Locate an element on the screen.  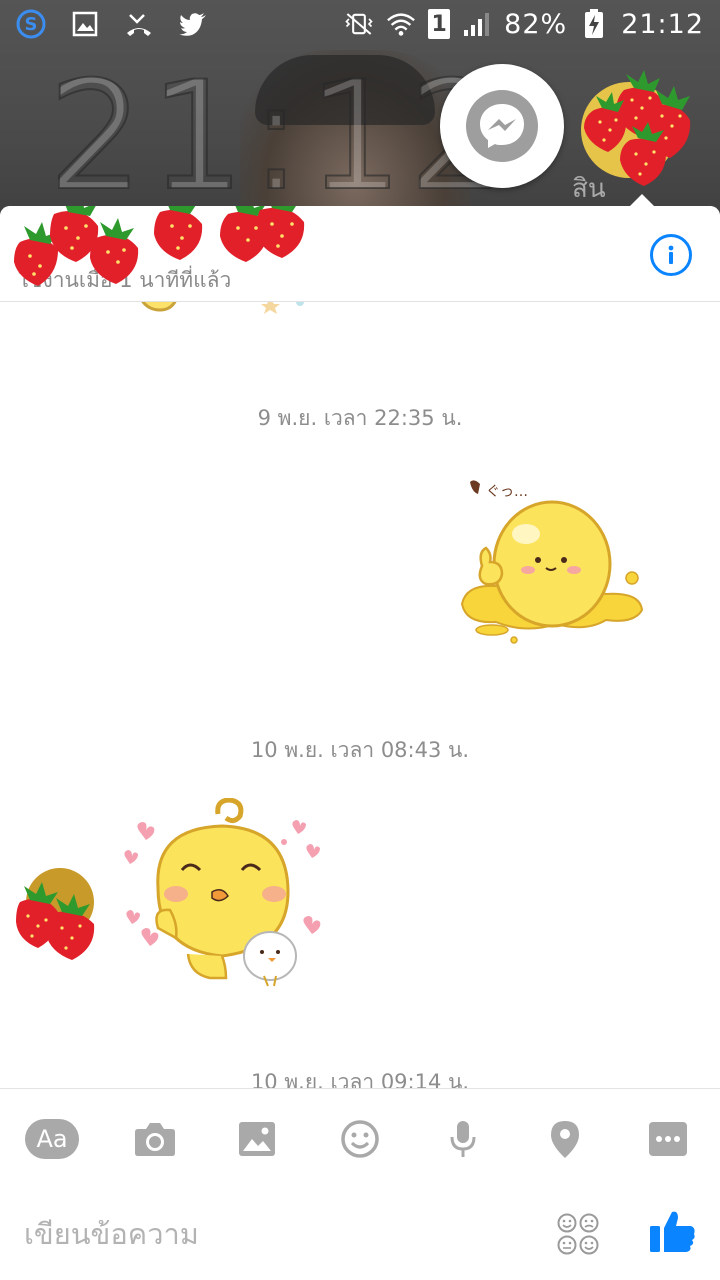
partial-sticker is located at coordinates (222, 308).